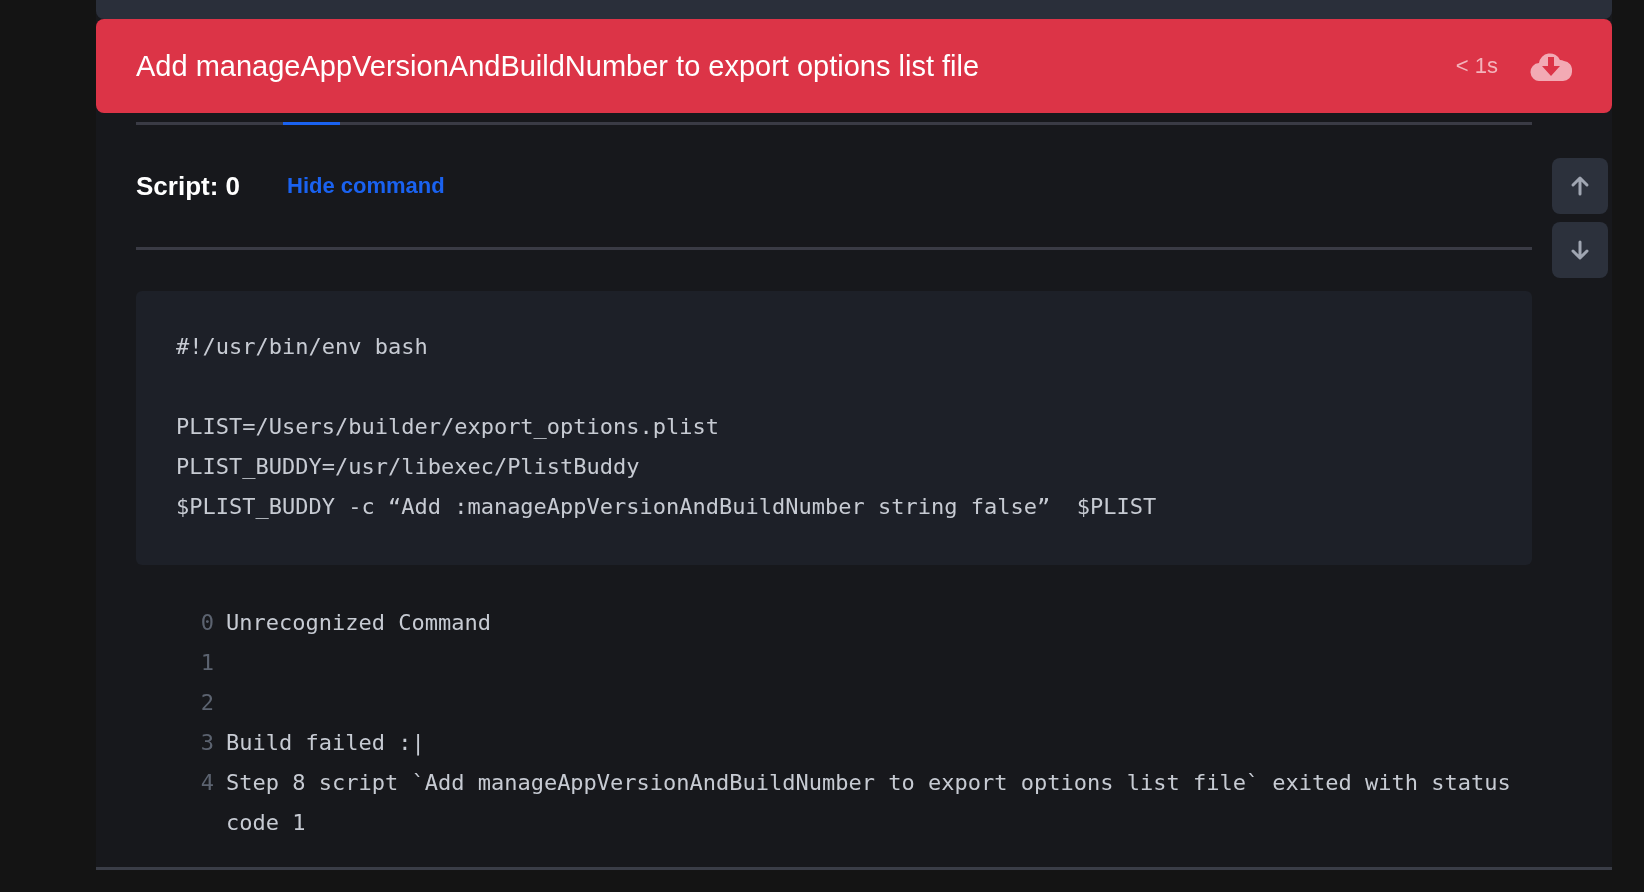  I want to click on line-number: 3, so click(206, 743).